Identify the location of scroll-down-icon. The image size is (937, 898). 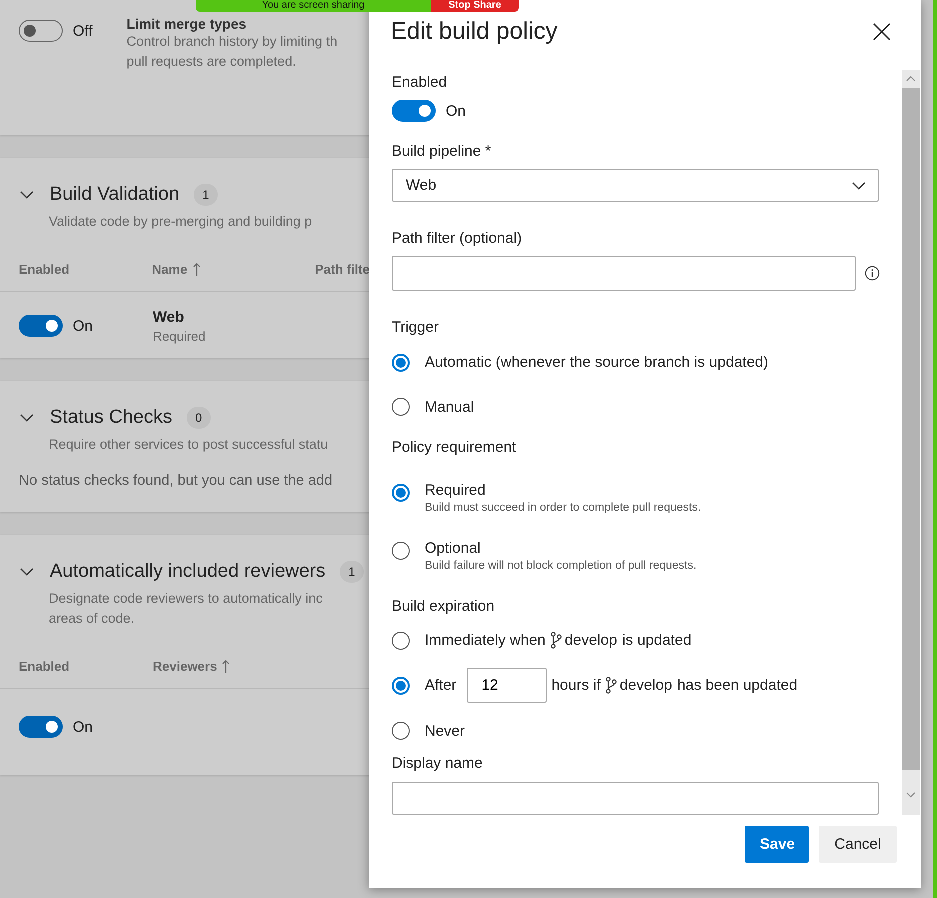
(911, 795).